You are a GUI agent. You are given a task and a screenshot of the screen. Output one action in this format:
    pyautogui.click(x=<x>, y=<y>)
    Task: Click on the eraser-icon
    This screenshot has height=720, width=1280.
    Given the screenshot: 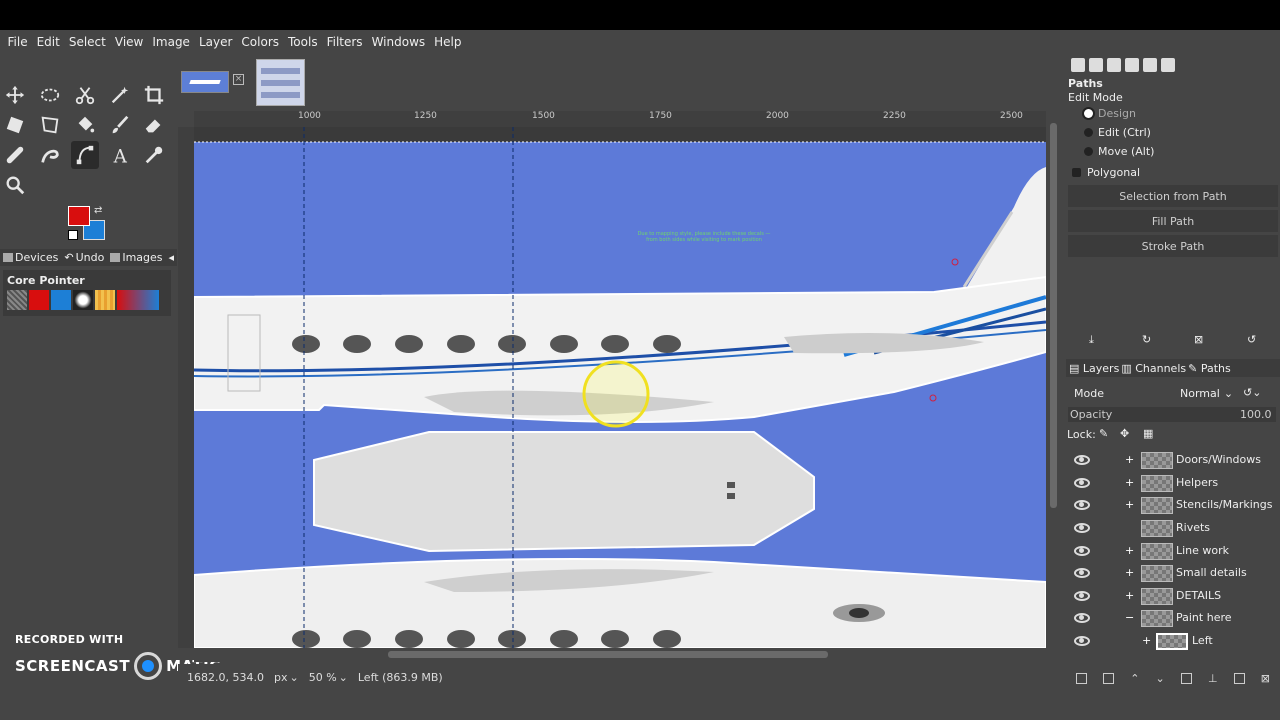 What is the action you would take?
    pyautogui.click(x=154, y=125)
    